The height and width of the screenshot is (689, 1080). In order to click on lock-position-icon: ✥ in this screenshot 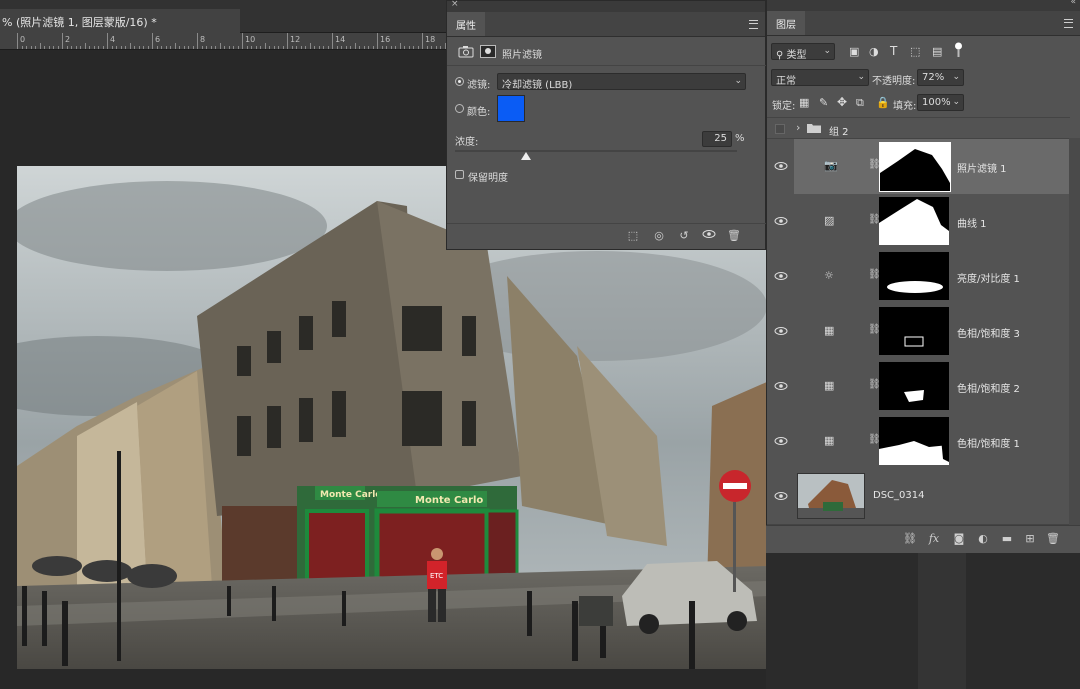, I will do `click(842, 102)`.